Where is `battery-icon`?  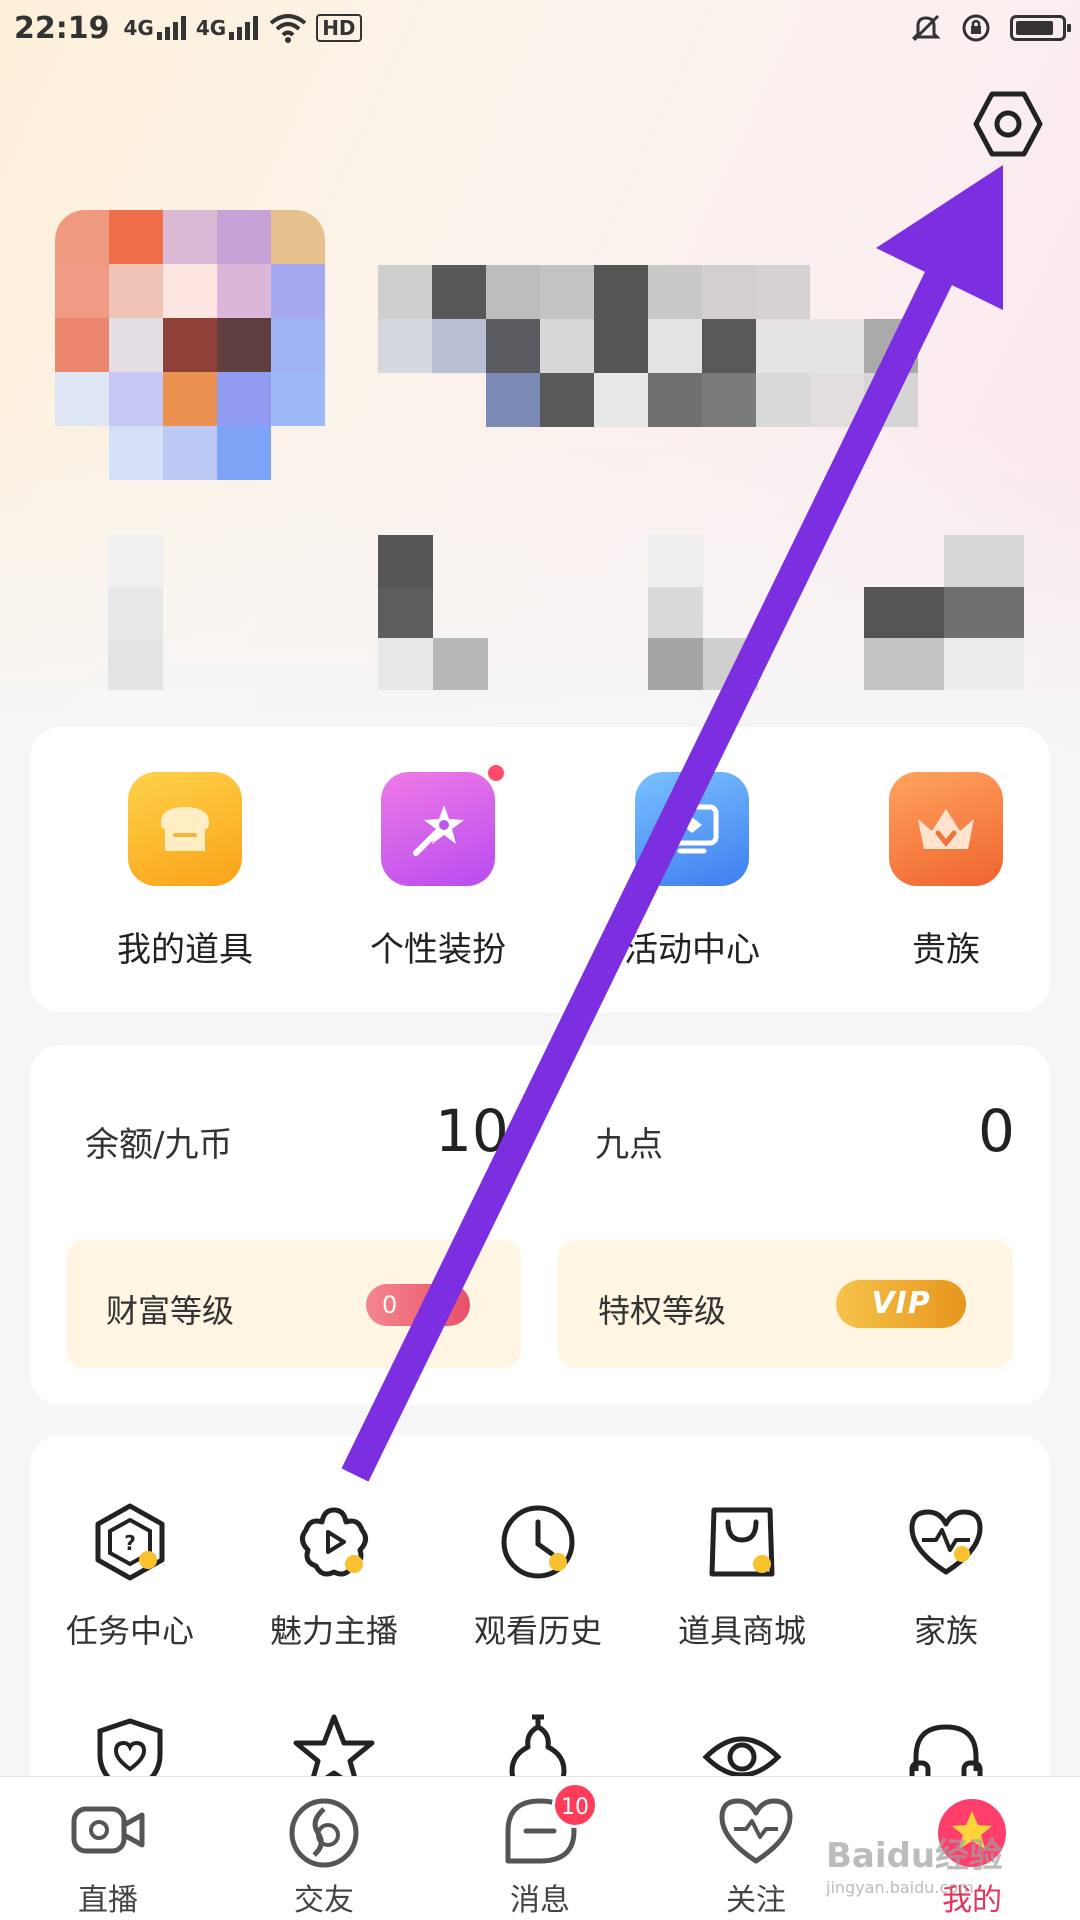
battery-icon is located at coordinates (1040, 28).